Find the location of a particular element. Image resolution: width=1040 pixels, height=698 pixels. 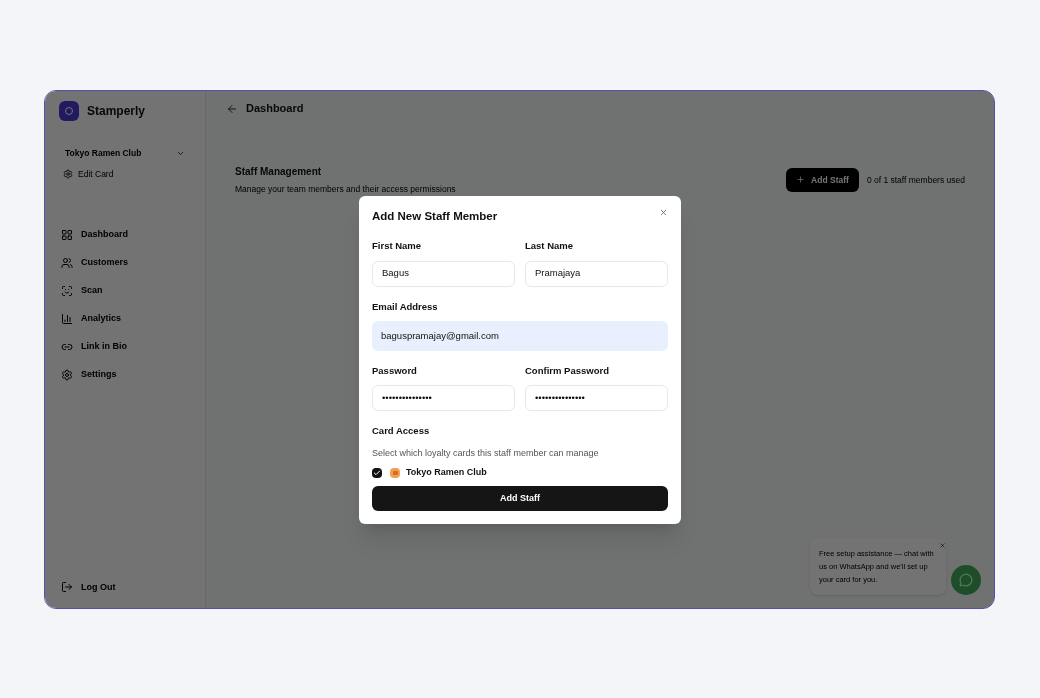

field-label: Last Name is located at coordinates (550, 246).